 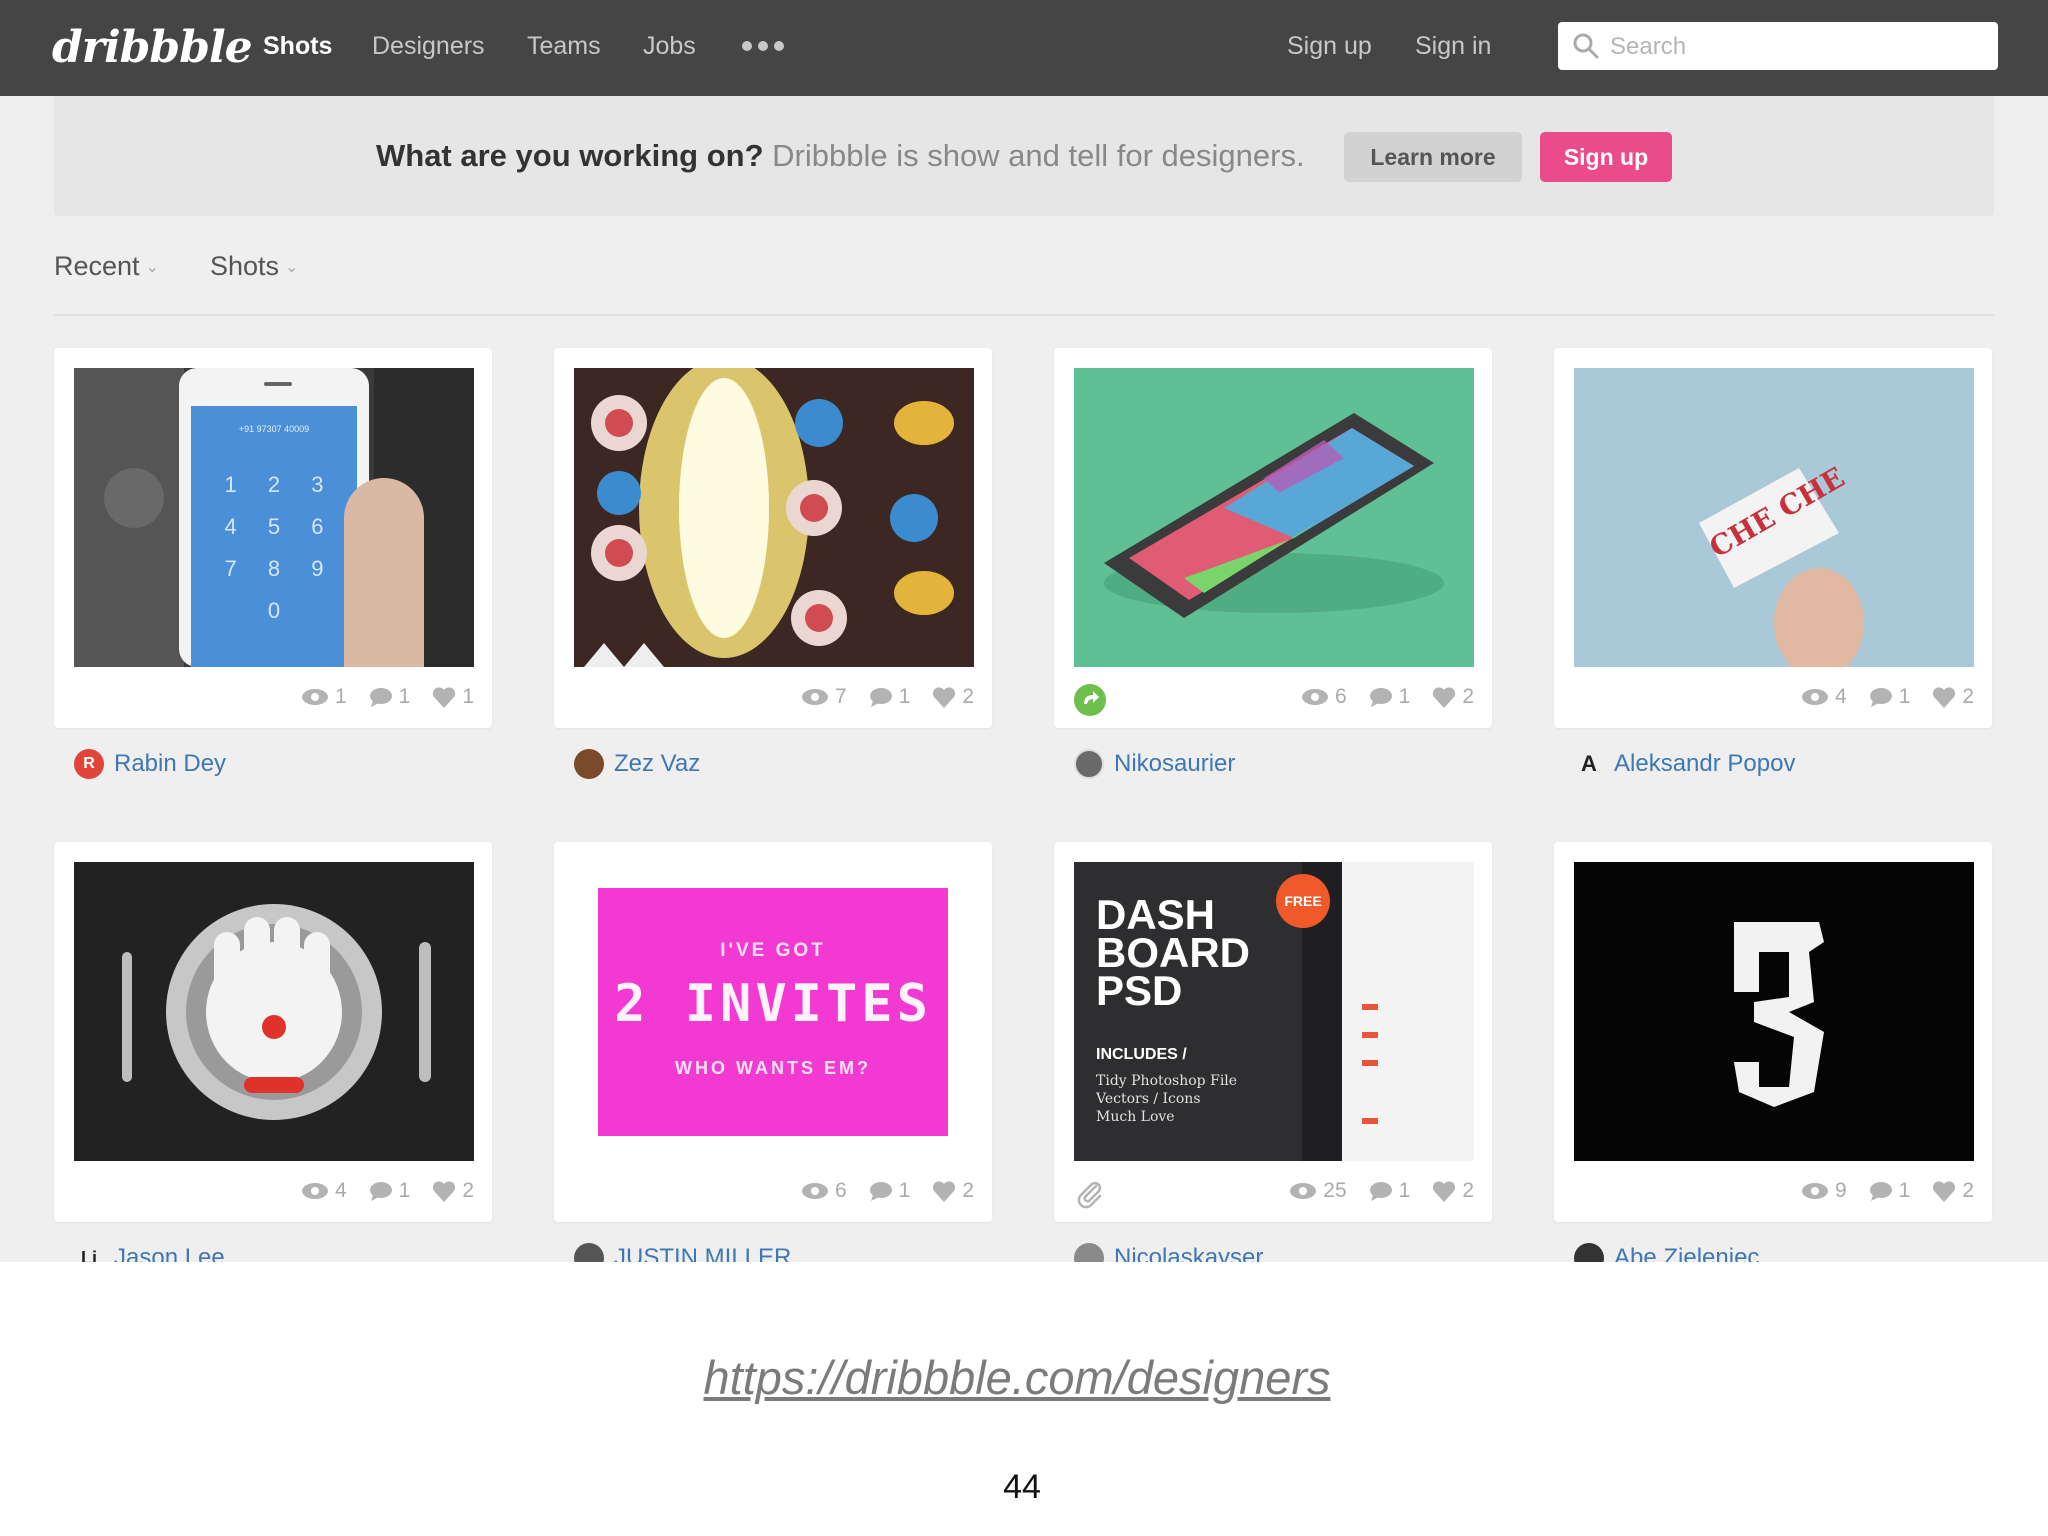 I want to click on rebound-icon, so click(x=1090, y=700).